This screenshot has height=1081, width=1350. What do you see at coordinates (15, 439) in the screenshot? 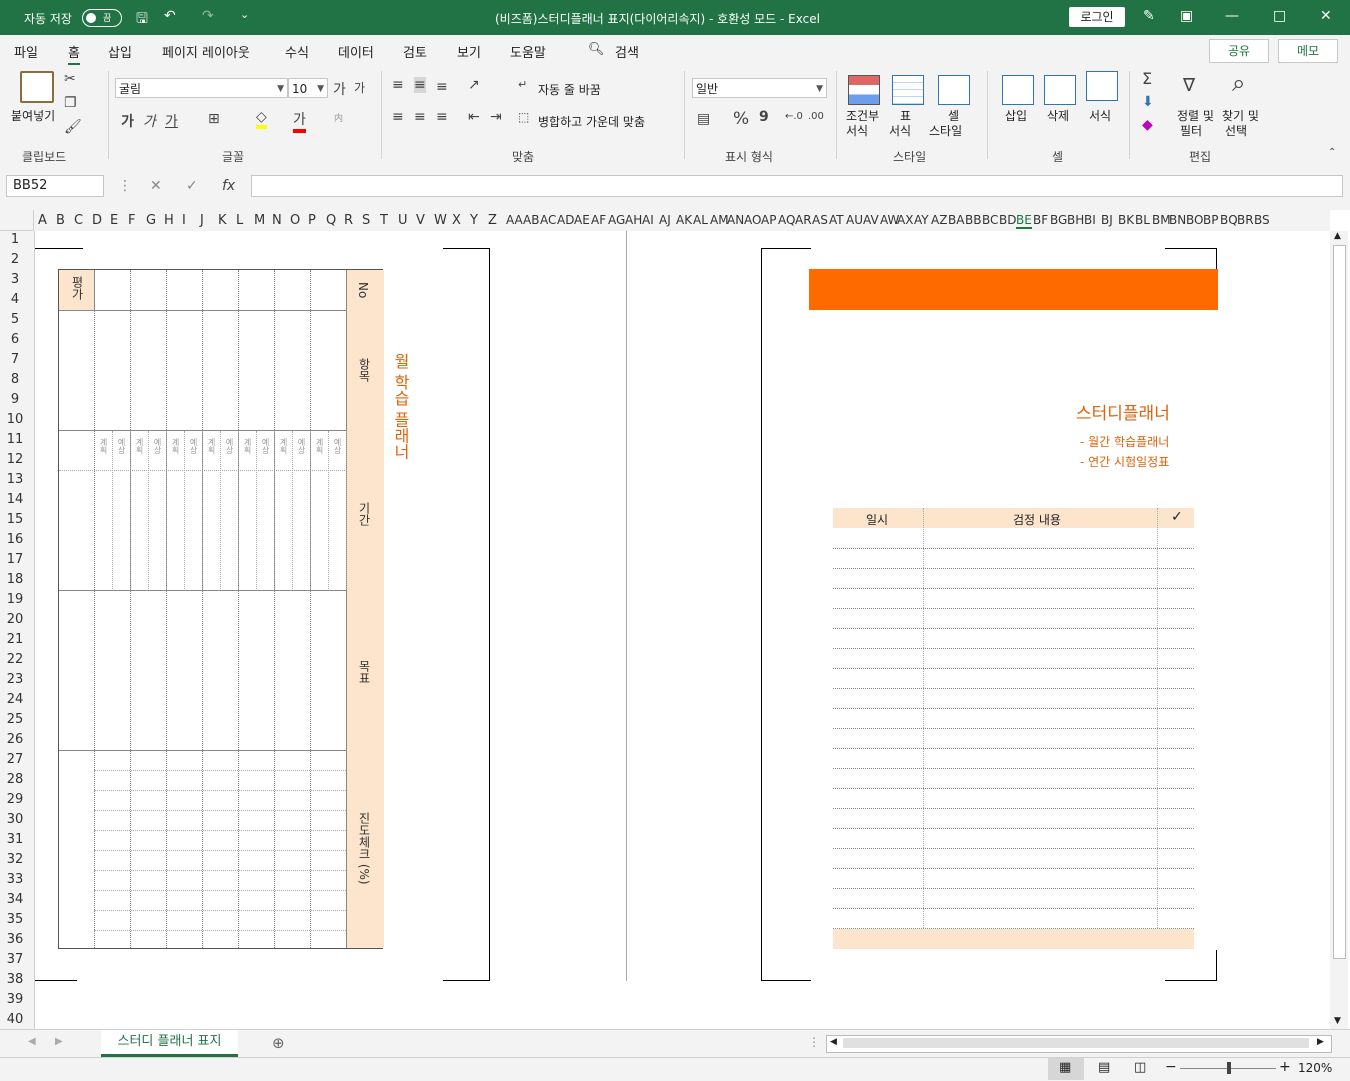
I see `row-header: 11` at bounding box center [15, 439].